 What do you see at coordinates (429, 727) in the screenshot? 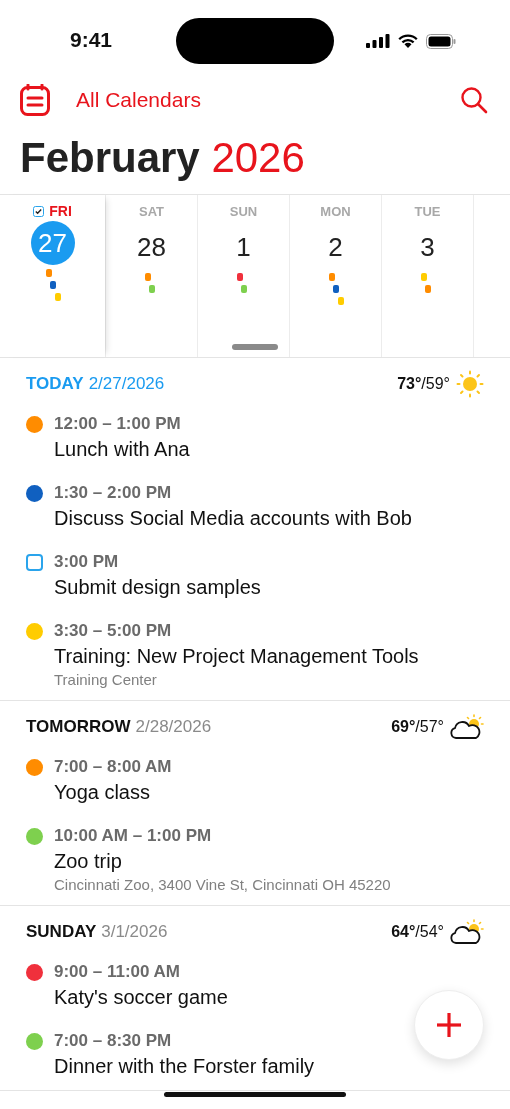
I see `low-temperature: /57°` at bounding box center [429, 727].